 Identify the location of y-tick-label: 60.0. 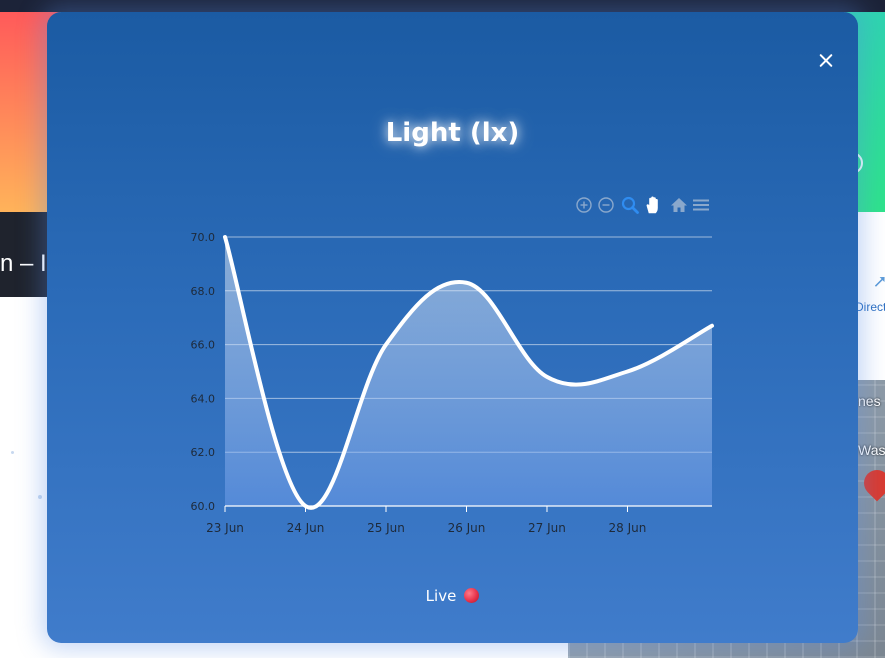
(203, 506).